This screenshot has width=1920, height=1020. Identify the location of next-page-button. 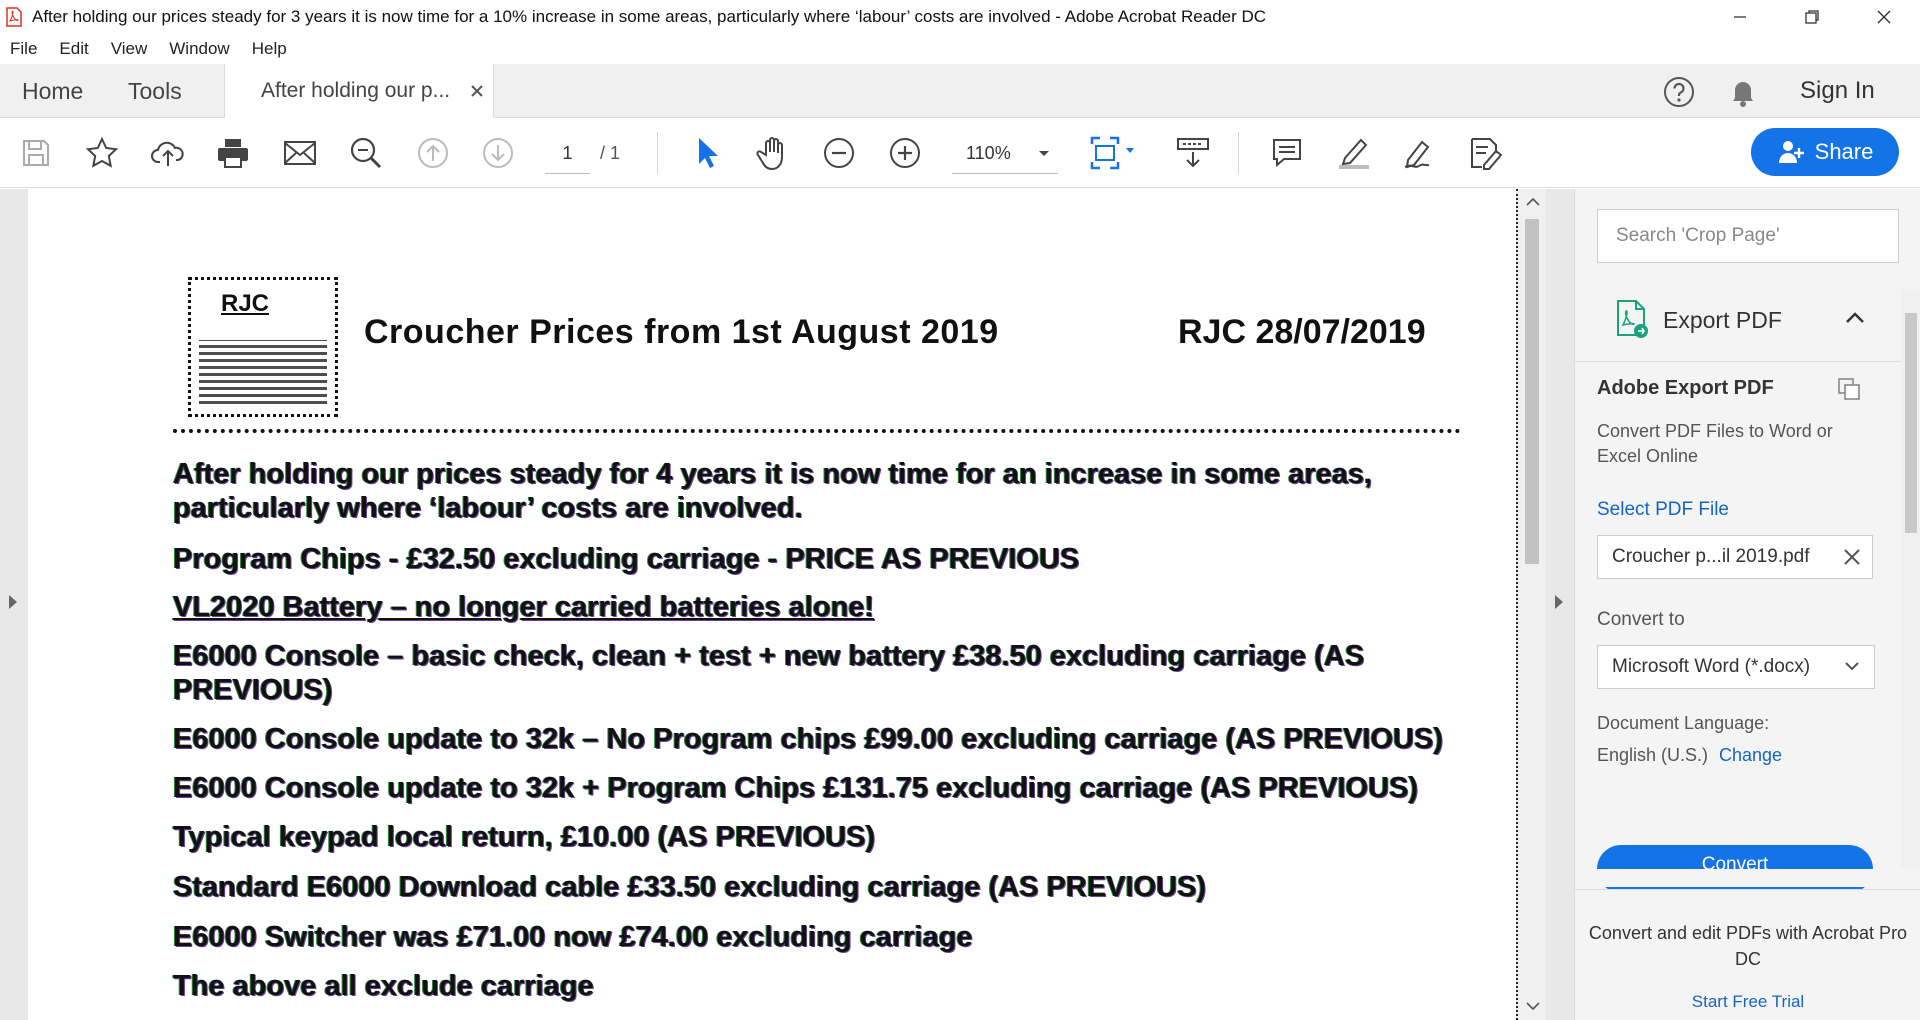
(498, 153).